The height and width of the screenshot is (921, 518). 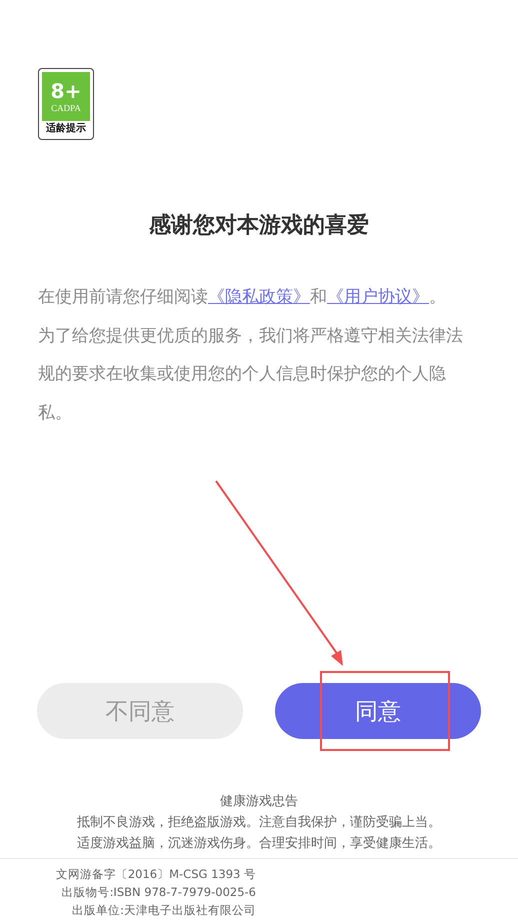 What do you see at coordinates (66, 104) in the screenshot?
I see `age-rating-badge: 8+ CADPA 适龄提示` at bounding box center [66, 104].